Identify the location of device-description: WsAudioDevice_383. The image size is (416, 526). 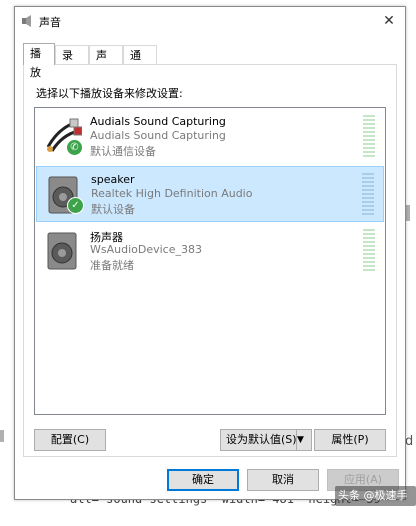
(146, 249).